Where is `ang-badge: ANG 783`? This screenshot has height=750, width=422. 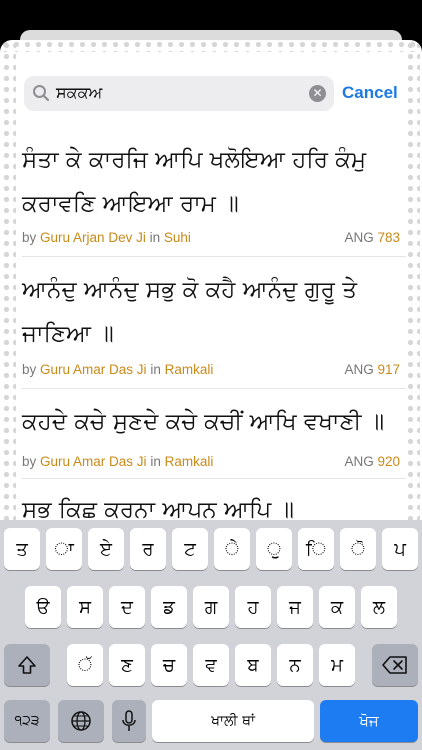 ang-badge: ANG 783 is located at coordinates (372, 237).